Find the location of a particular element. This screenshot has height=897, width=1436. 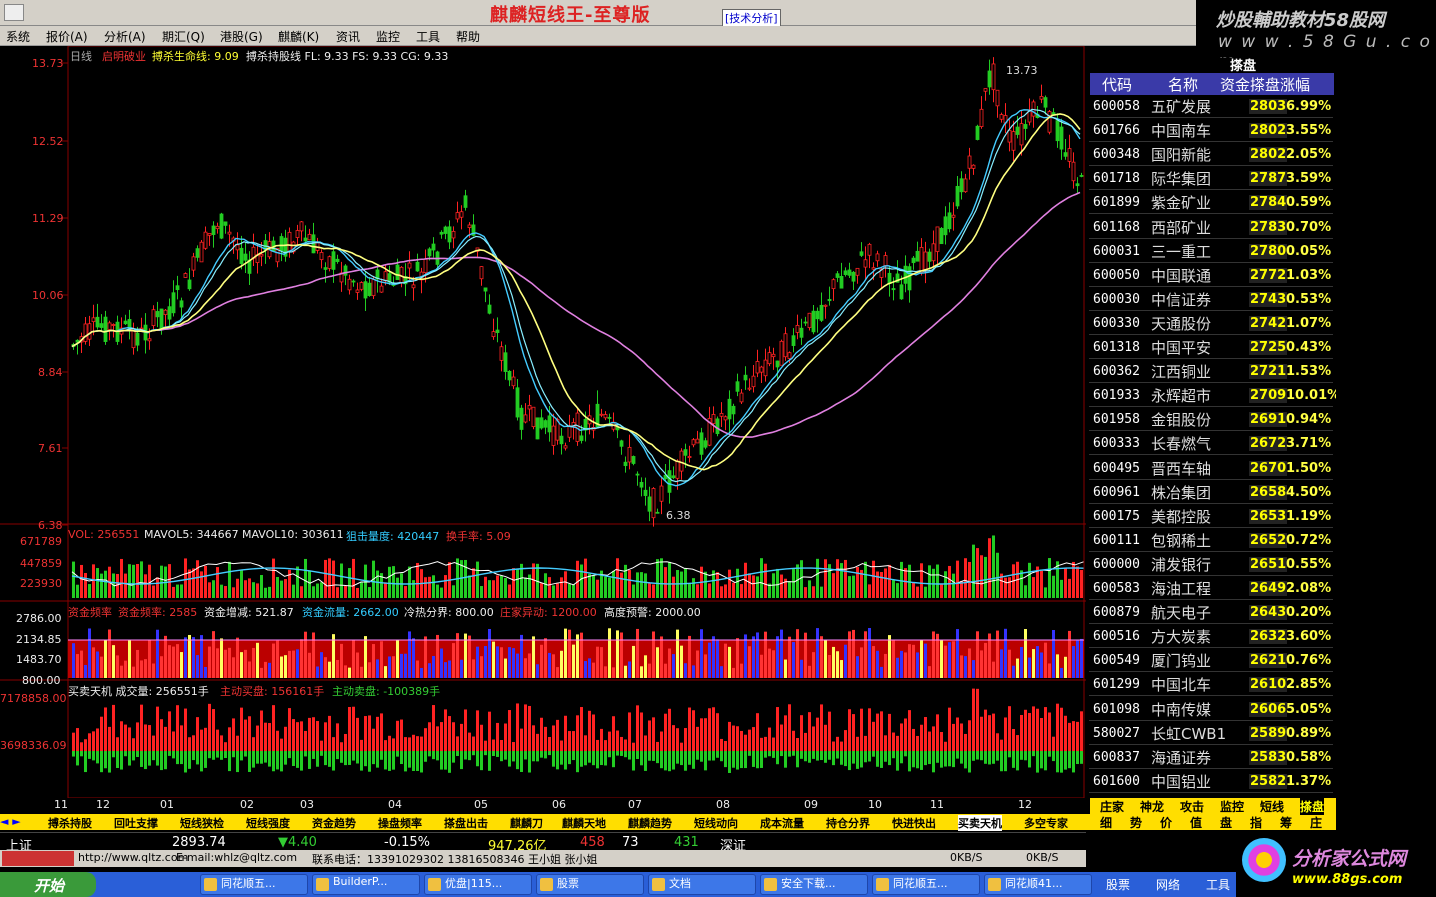

tab-trend: 势 is located at coordinates (1136, 822).